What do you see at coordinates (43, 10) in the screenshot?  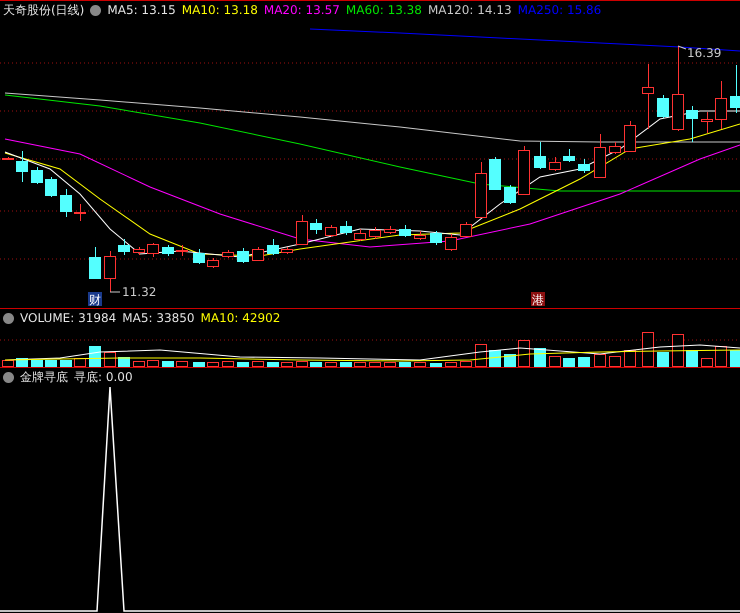 I see `stock-title: 天奇股份(日线)` at bounding box center [43, 10].